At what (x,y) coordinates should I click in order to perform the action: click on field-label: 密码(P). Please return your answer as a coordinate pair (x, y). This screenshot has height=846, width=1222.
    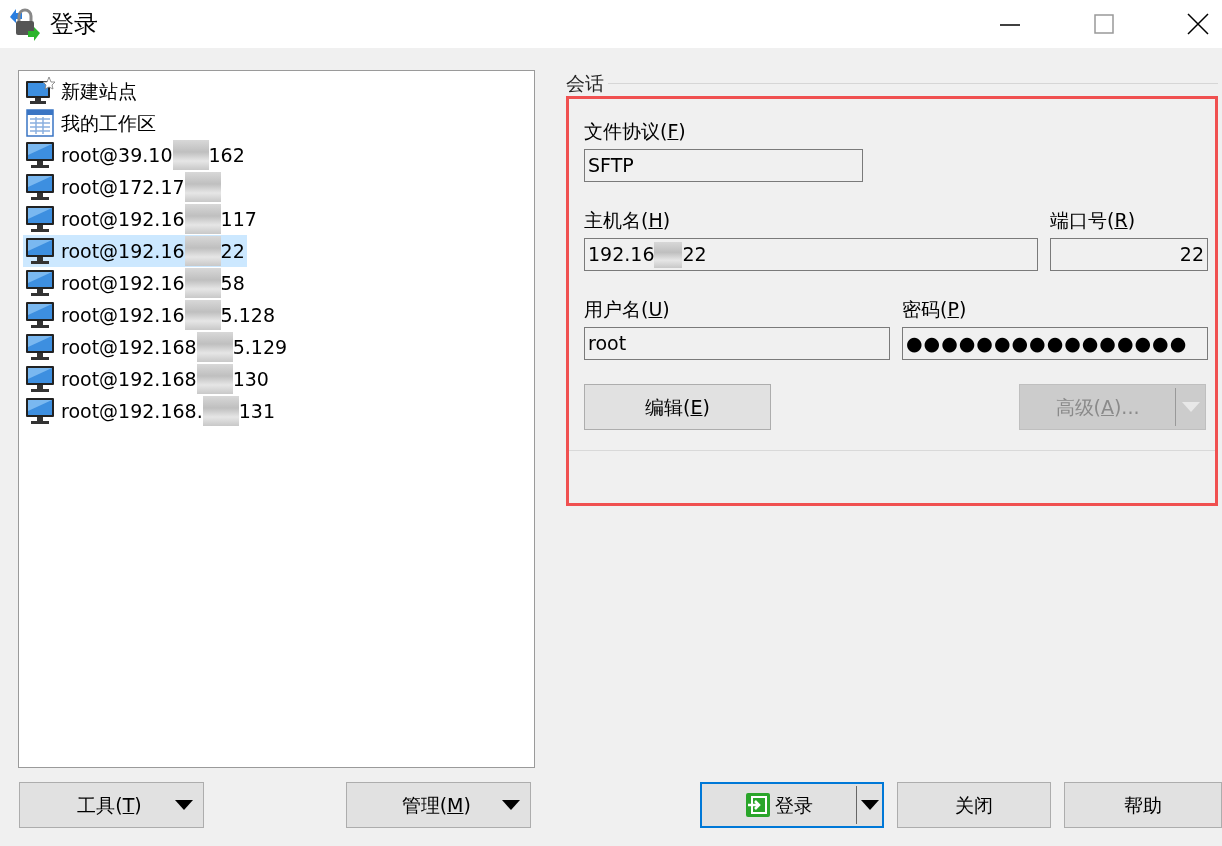
    Looking at the image, I should click on (935, 309).